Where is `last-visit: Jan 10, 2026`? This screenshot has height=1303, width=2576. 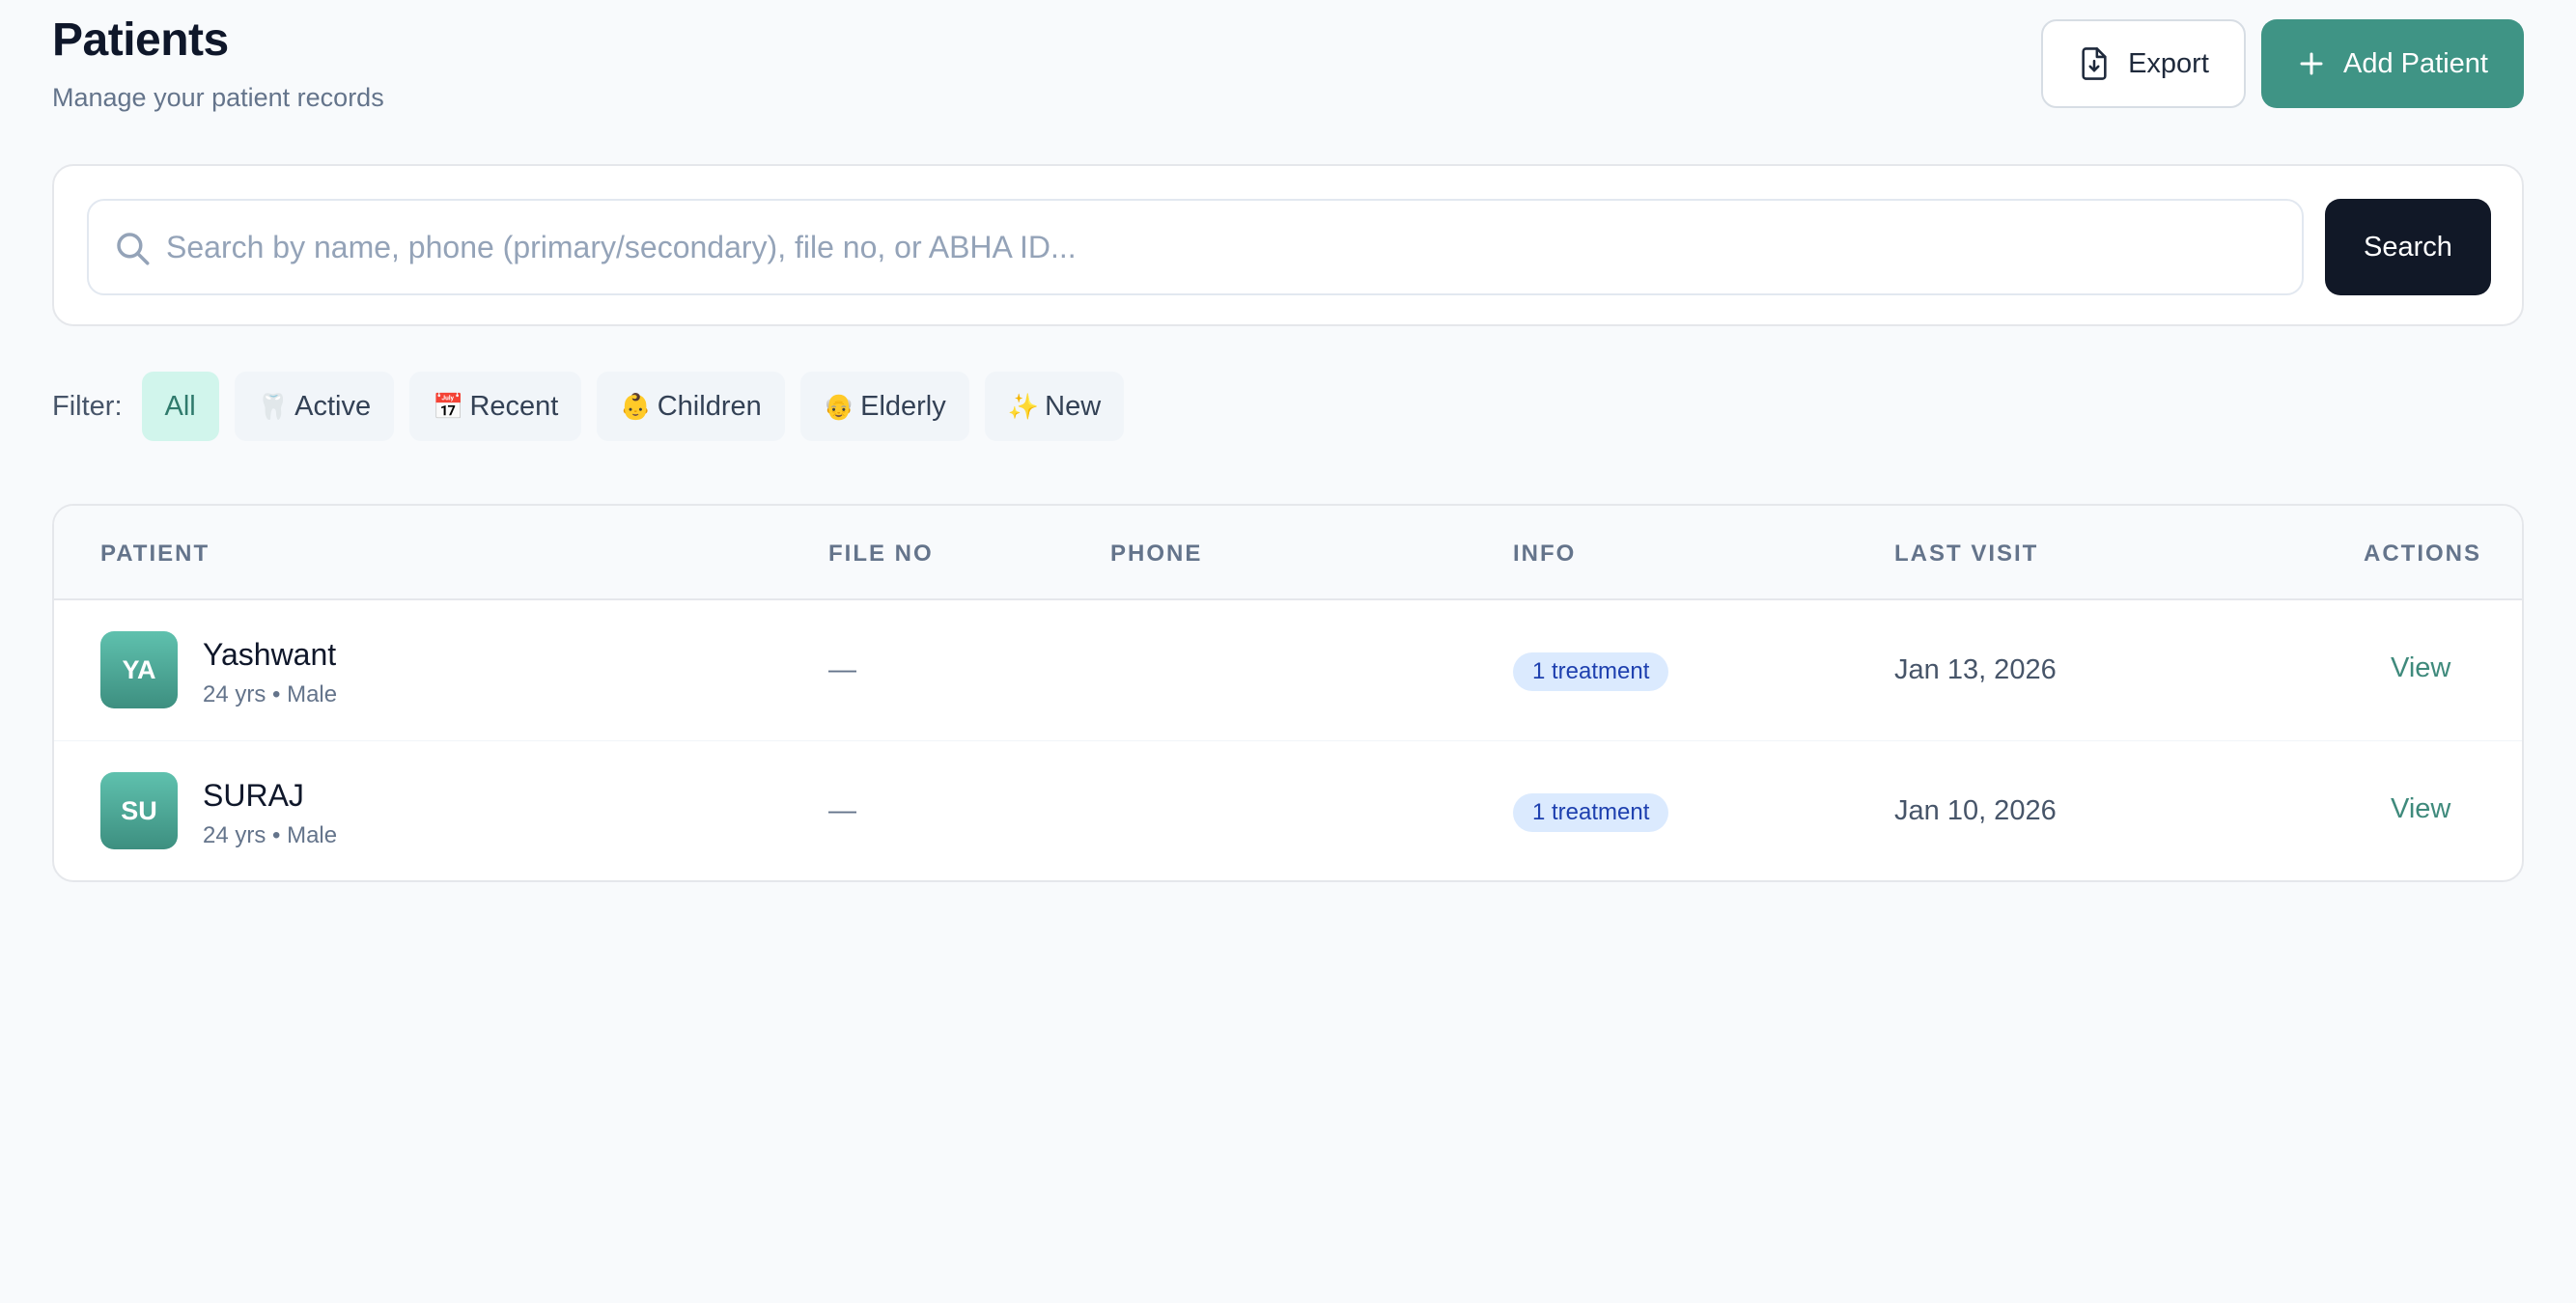 last-visit: Jan 10, 2026 is located at coordinates (1976, 810).